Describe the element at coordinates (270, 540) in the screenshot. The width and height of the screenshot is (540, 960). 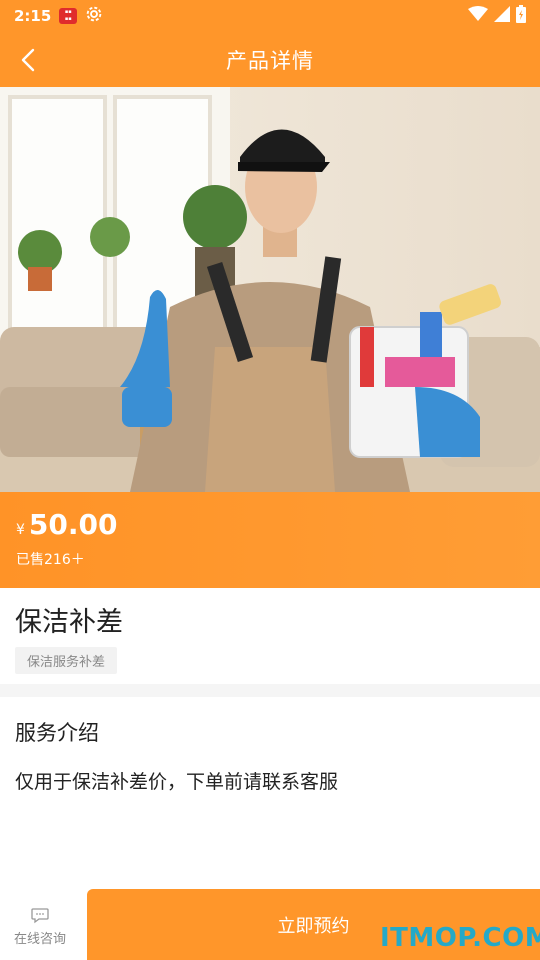
I see `price-section: ¥ 50.00 已售216＋` at that location.